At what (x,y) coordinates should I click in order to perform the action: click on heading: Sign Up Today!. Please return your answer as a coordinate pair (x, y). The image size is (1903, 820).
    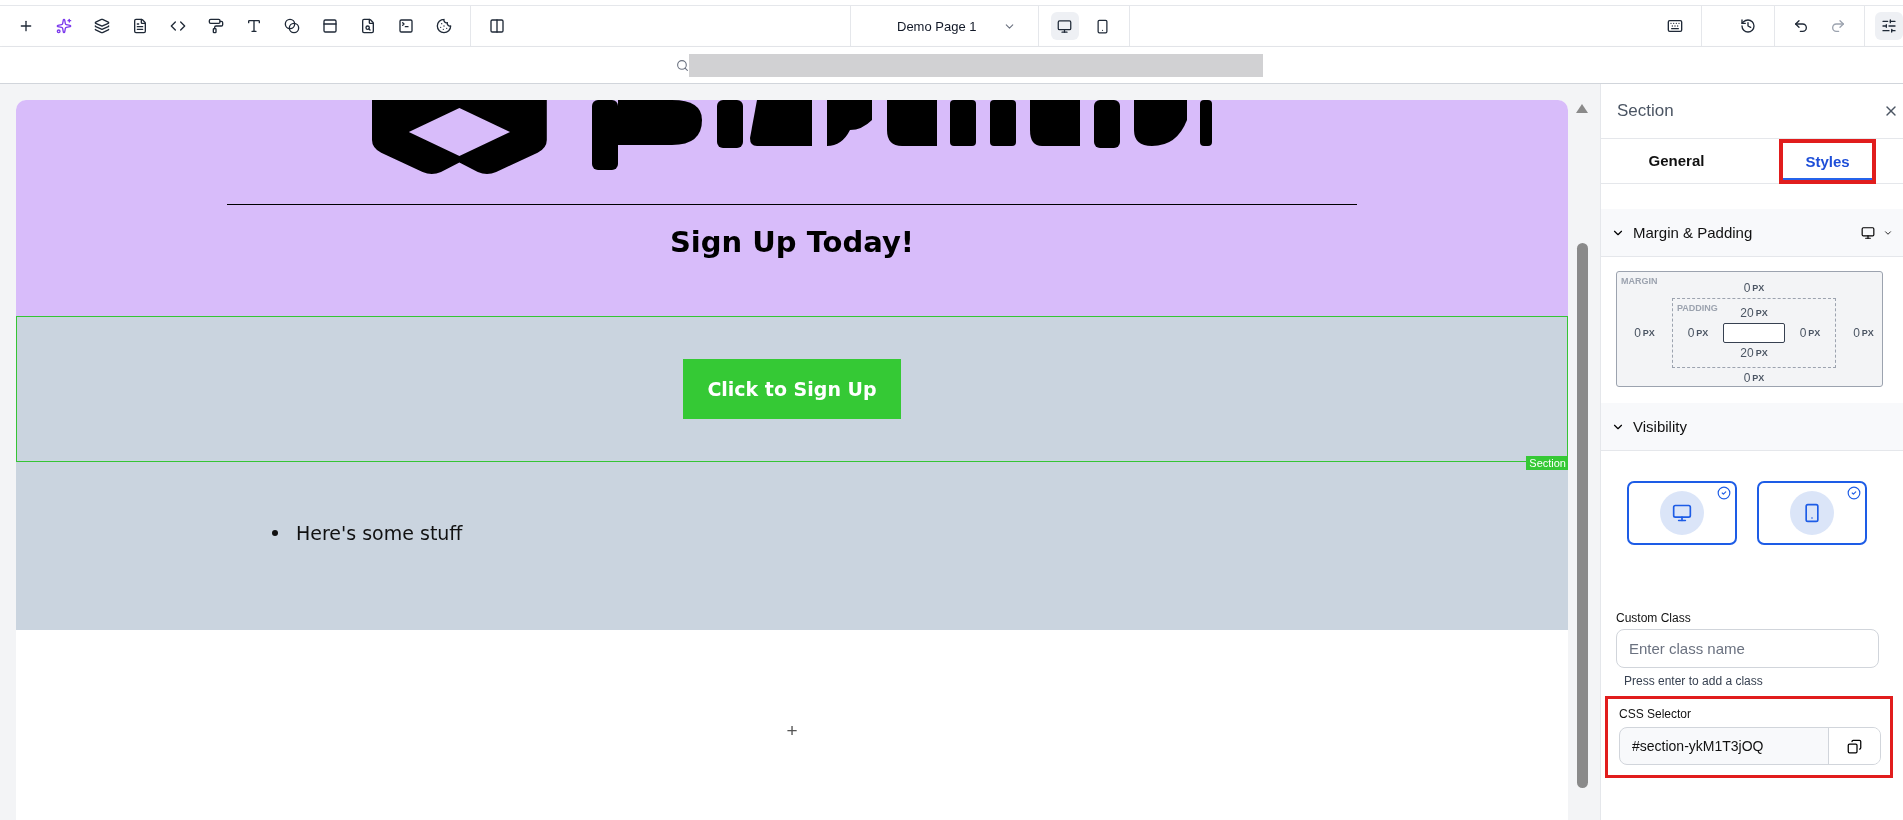
    Looking at the image, I should click on (792, 242).